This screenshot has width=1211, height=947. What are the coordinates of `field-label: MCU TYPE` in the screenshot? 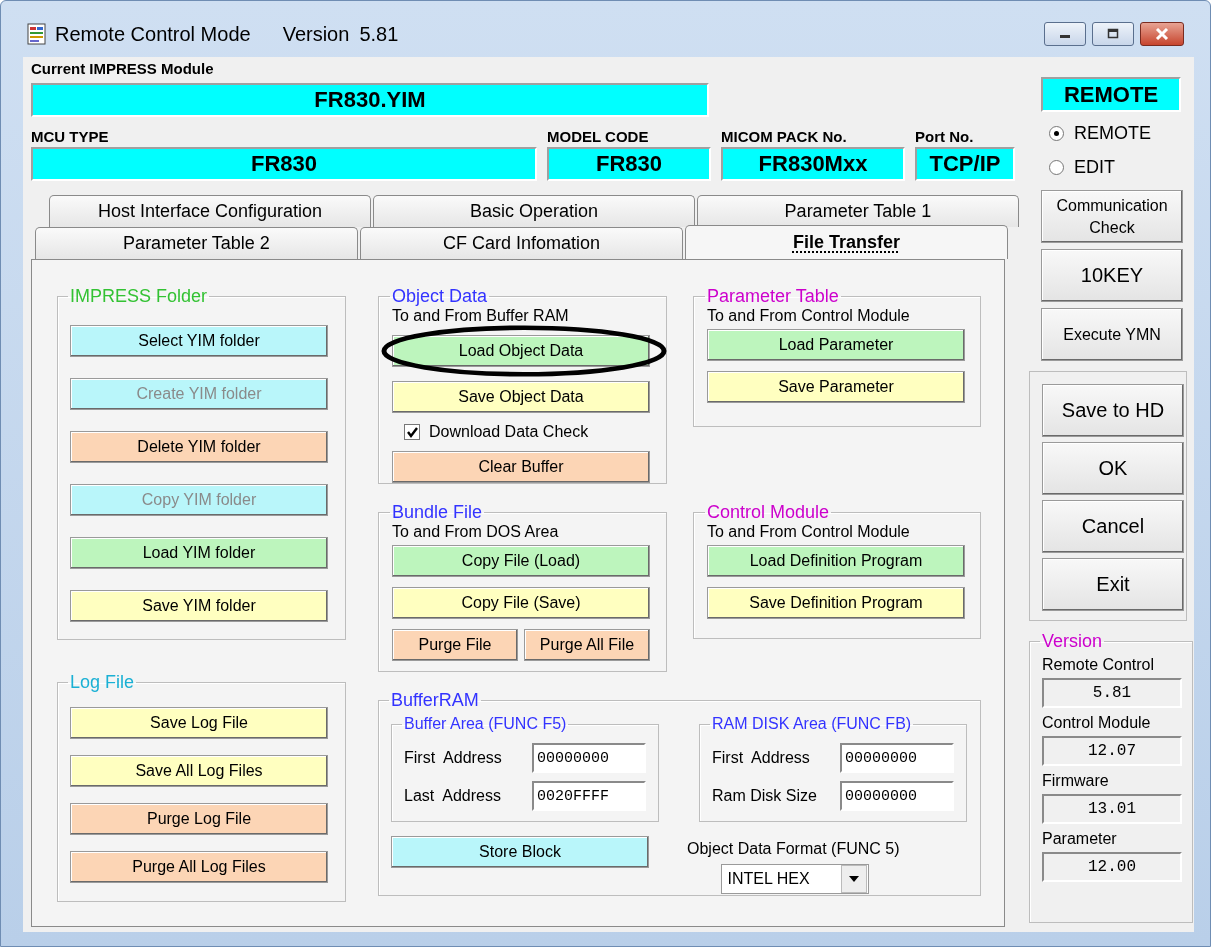 It's located at (70, 137).